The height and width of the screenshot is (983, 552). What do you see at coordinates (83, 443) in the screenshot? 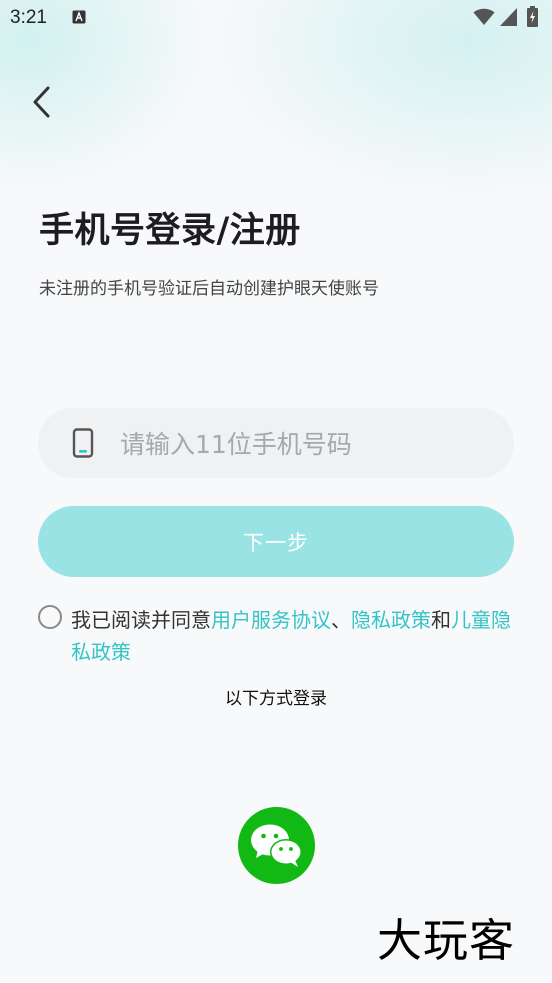
I see `phone-icon` at bounding box center [83, 443].